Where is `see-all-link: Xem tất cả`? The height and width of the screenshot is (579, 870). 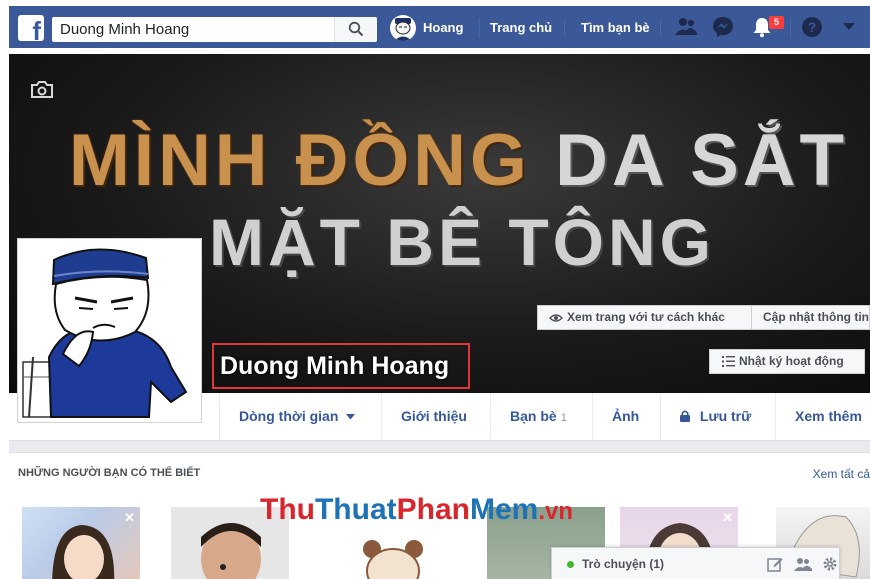 see-all-link: Xem tất cả is located at coordinates (841, 474).